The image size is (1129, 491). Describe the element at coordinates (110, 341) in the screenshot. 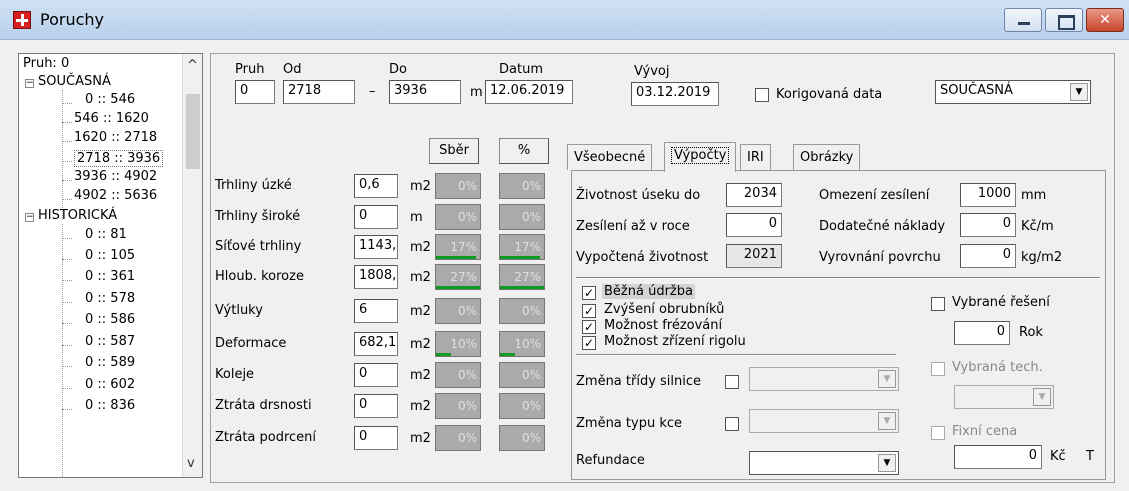

I see `tree-item: 0 :: 587` at that location.